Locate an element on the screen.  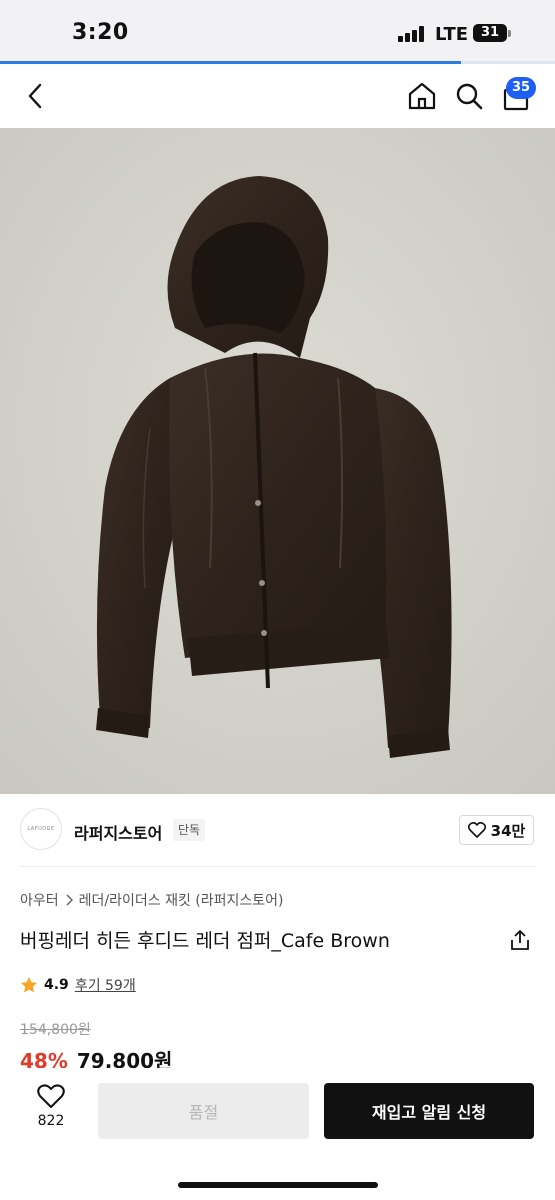
product-title: 버핑레더 히든 후디드 레더 점퍼_Cafe Brown is located at coordinates (205, 941).